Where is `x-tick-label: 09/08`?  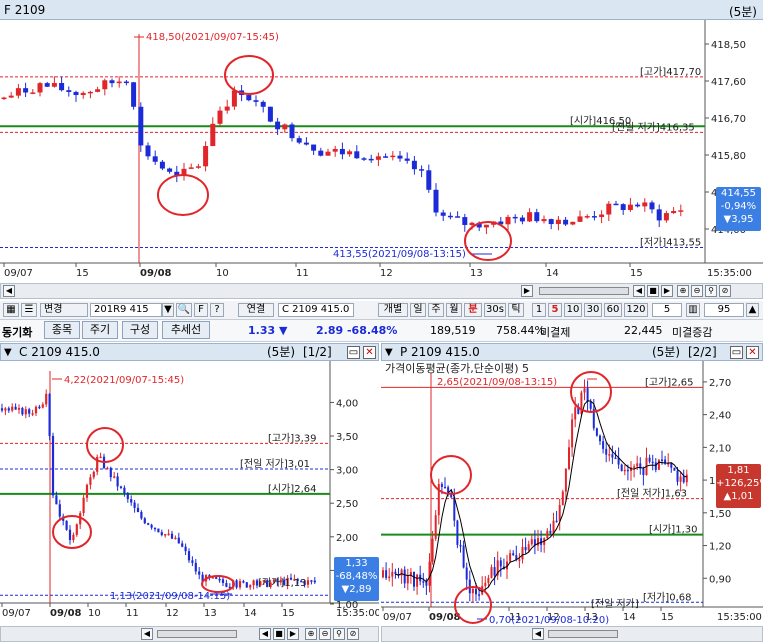
x-tick-label: 09/08 is located at coordinates (445, 617).